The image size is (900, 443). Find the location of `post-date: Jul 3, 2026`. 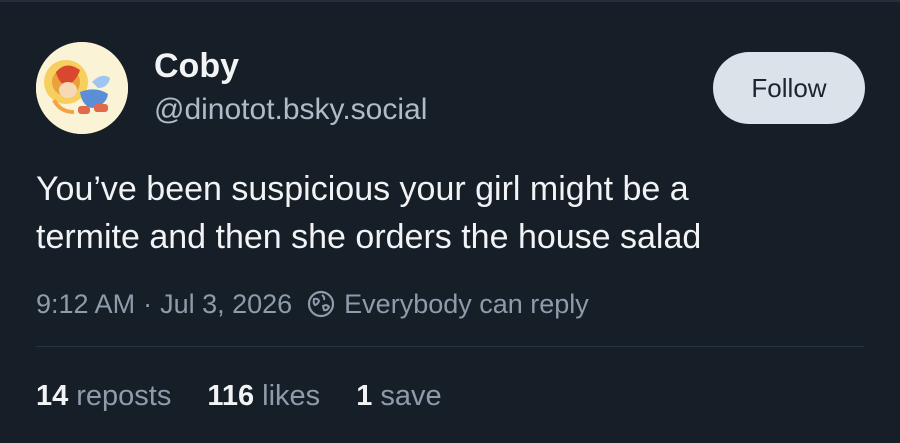

post-date: Jul 3, 2026 is located at coordinates (226, 304).